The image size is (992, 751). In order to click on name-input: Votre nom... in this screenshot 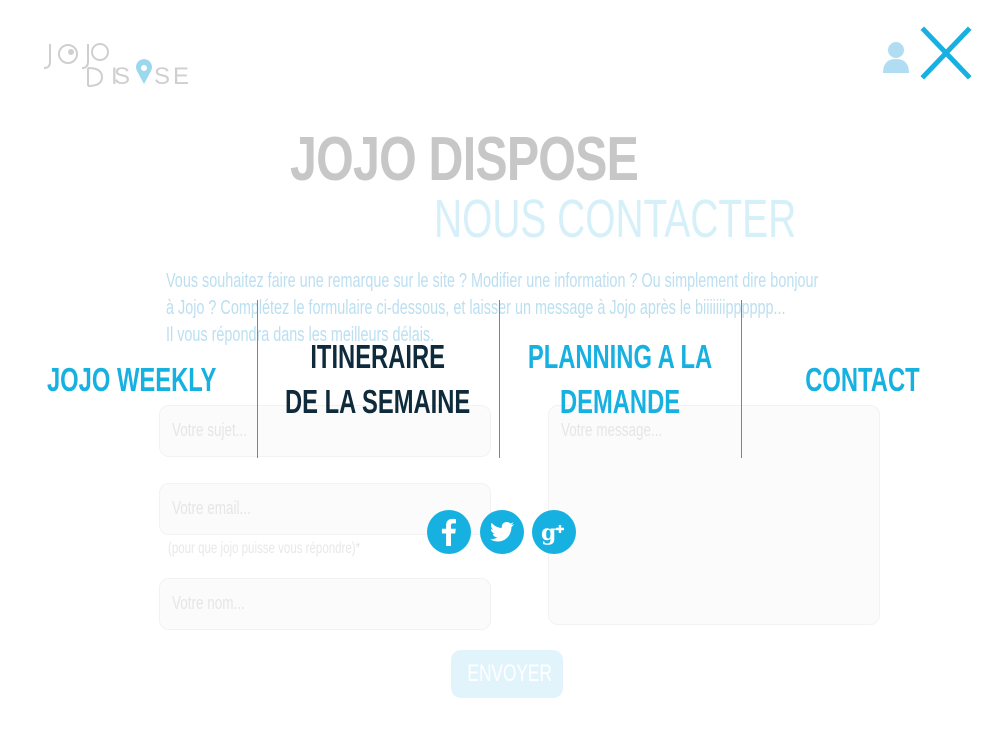, I will do `click(325, 604)`.